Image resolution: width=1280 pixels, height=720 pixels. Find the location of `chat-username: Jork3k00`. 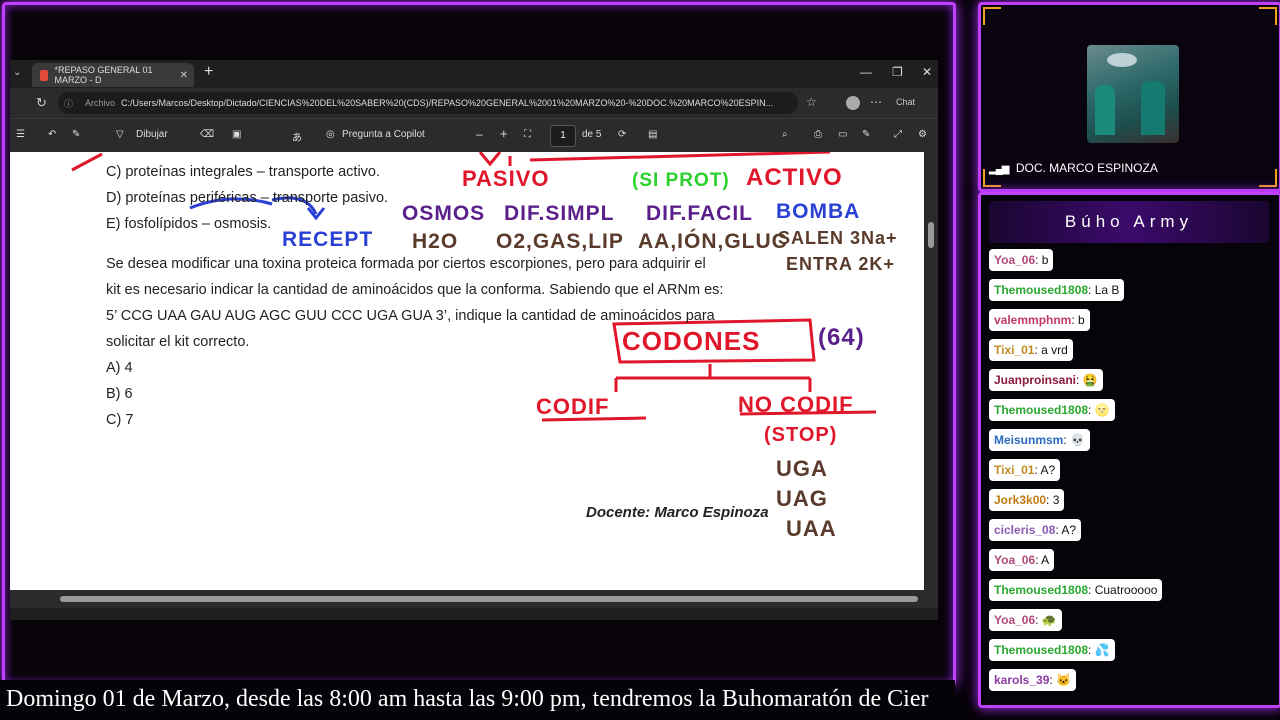

chat-username: Jork3k00 is located at coordinates (1020, 500).